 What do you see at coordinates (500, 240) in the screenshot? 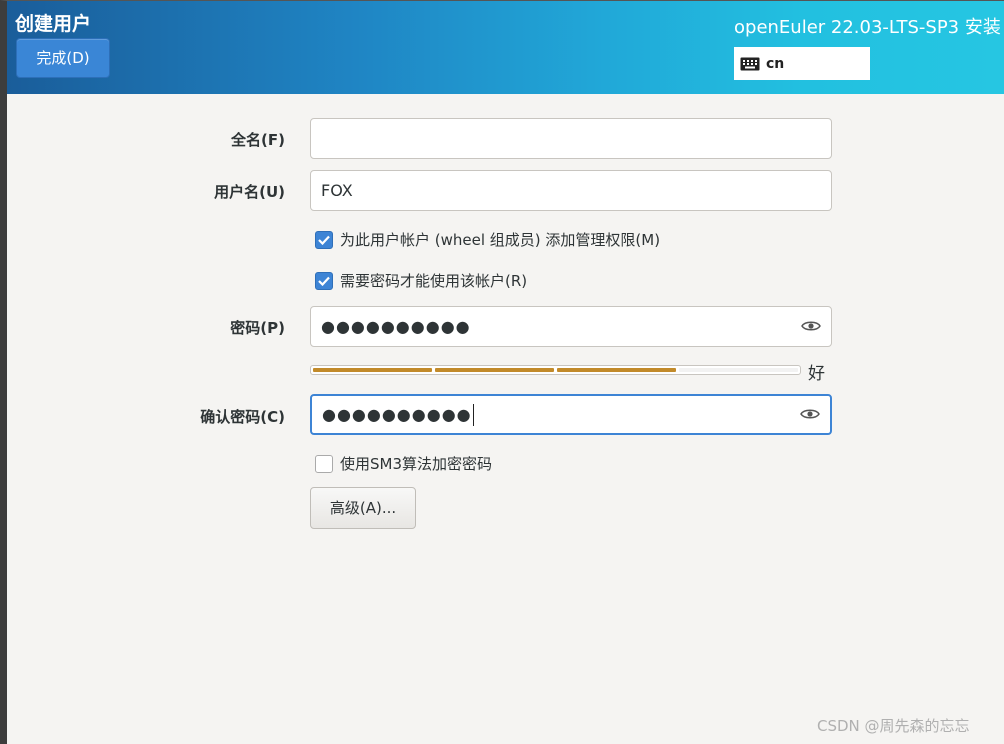
I see `admin-checkbox-label: 为此用户帐户 (wheel 组成员) 添加管理权限(M)` at bounding box center [500, 240].